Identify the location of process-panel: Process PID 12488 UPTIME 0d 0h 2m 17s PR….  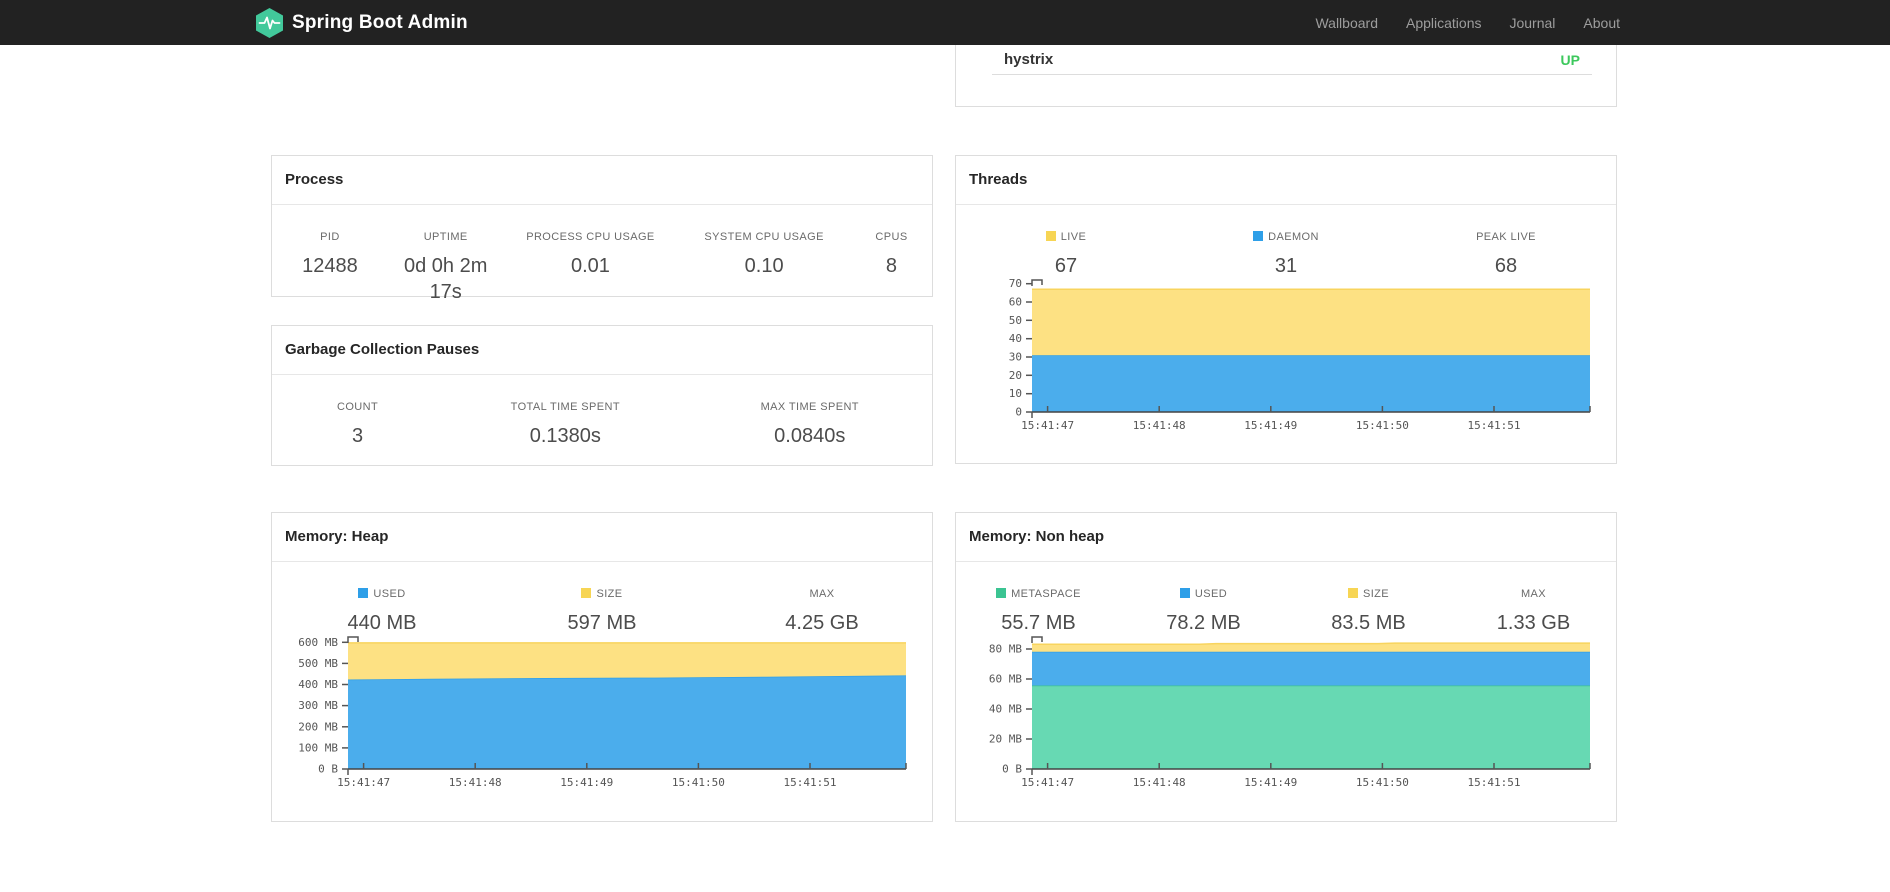
(602, 229).